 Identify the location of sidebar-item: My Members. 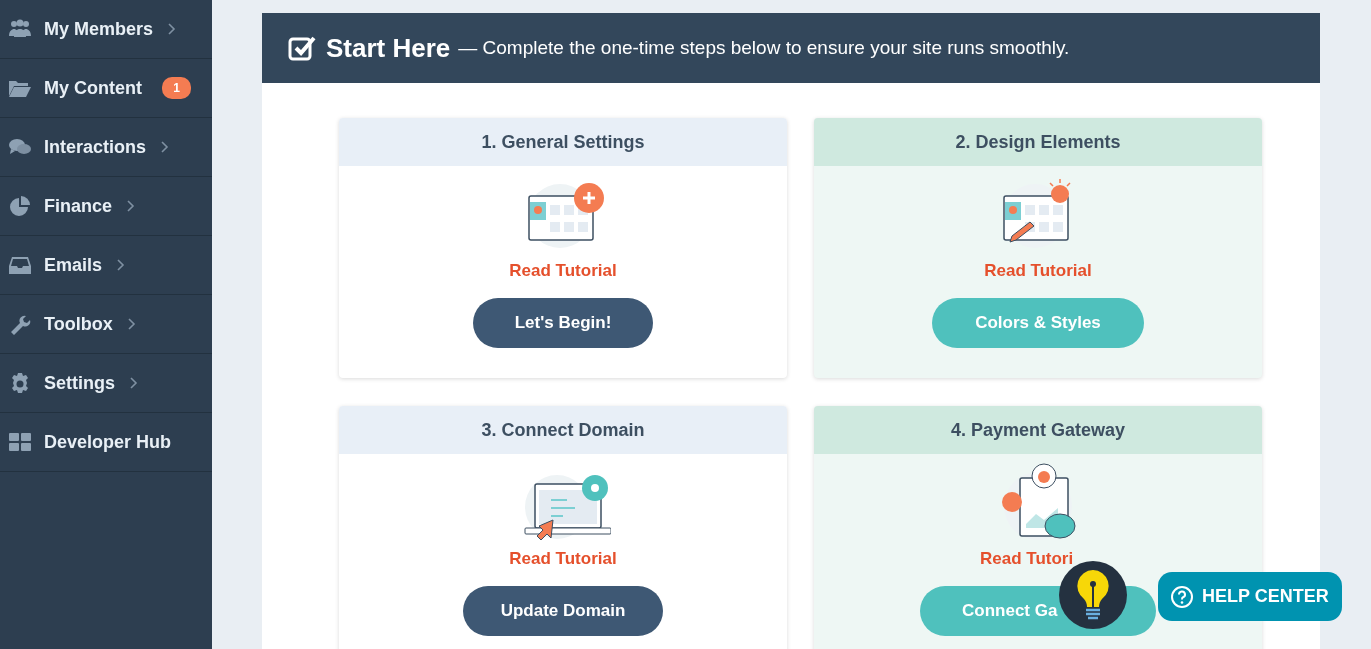
(106, 29).